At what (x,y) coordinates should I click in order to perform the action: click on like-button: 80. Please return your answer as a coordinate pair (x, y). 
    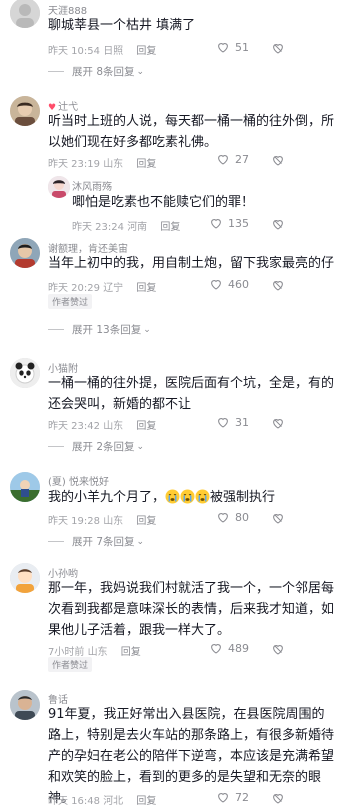
    Looking at the image, I should click on (232, 517).